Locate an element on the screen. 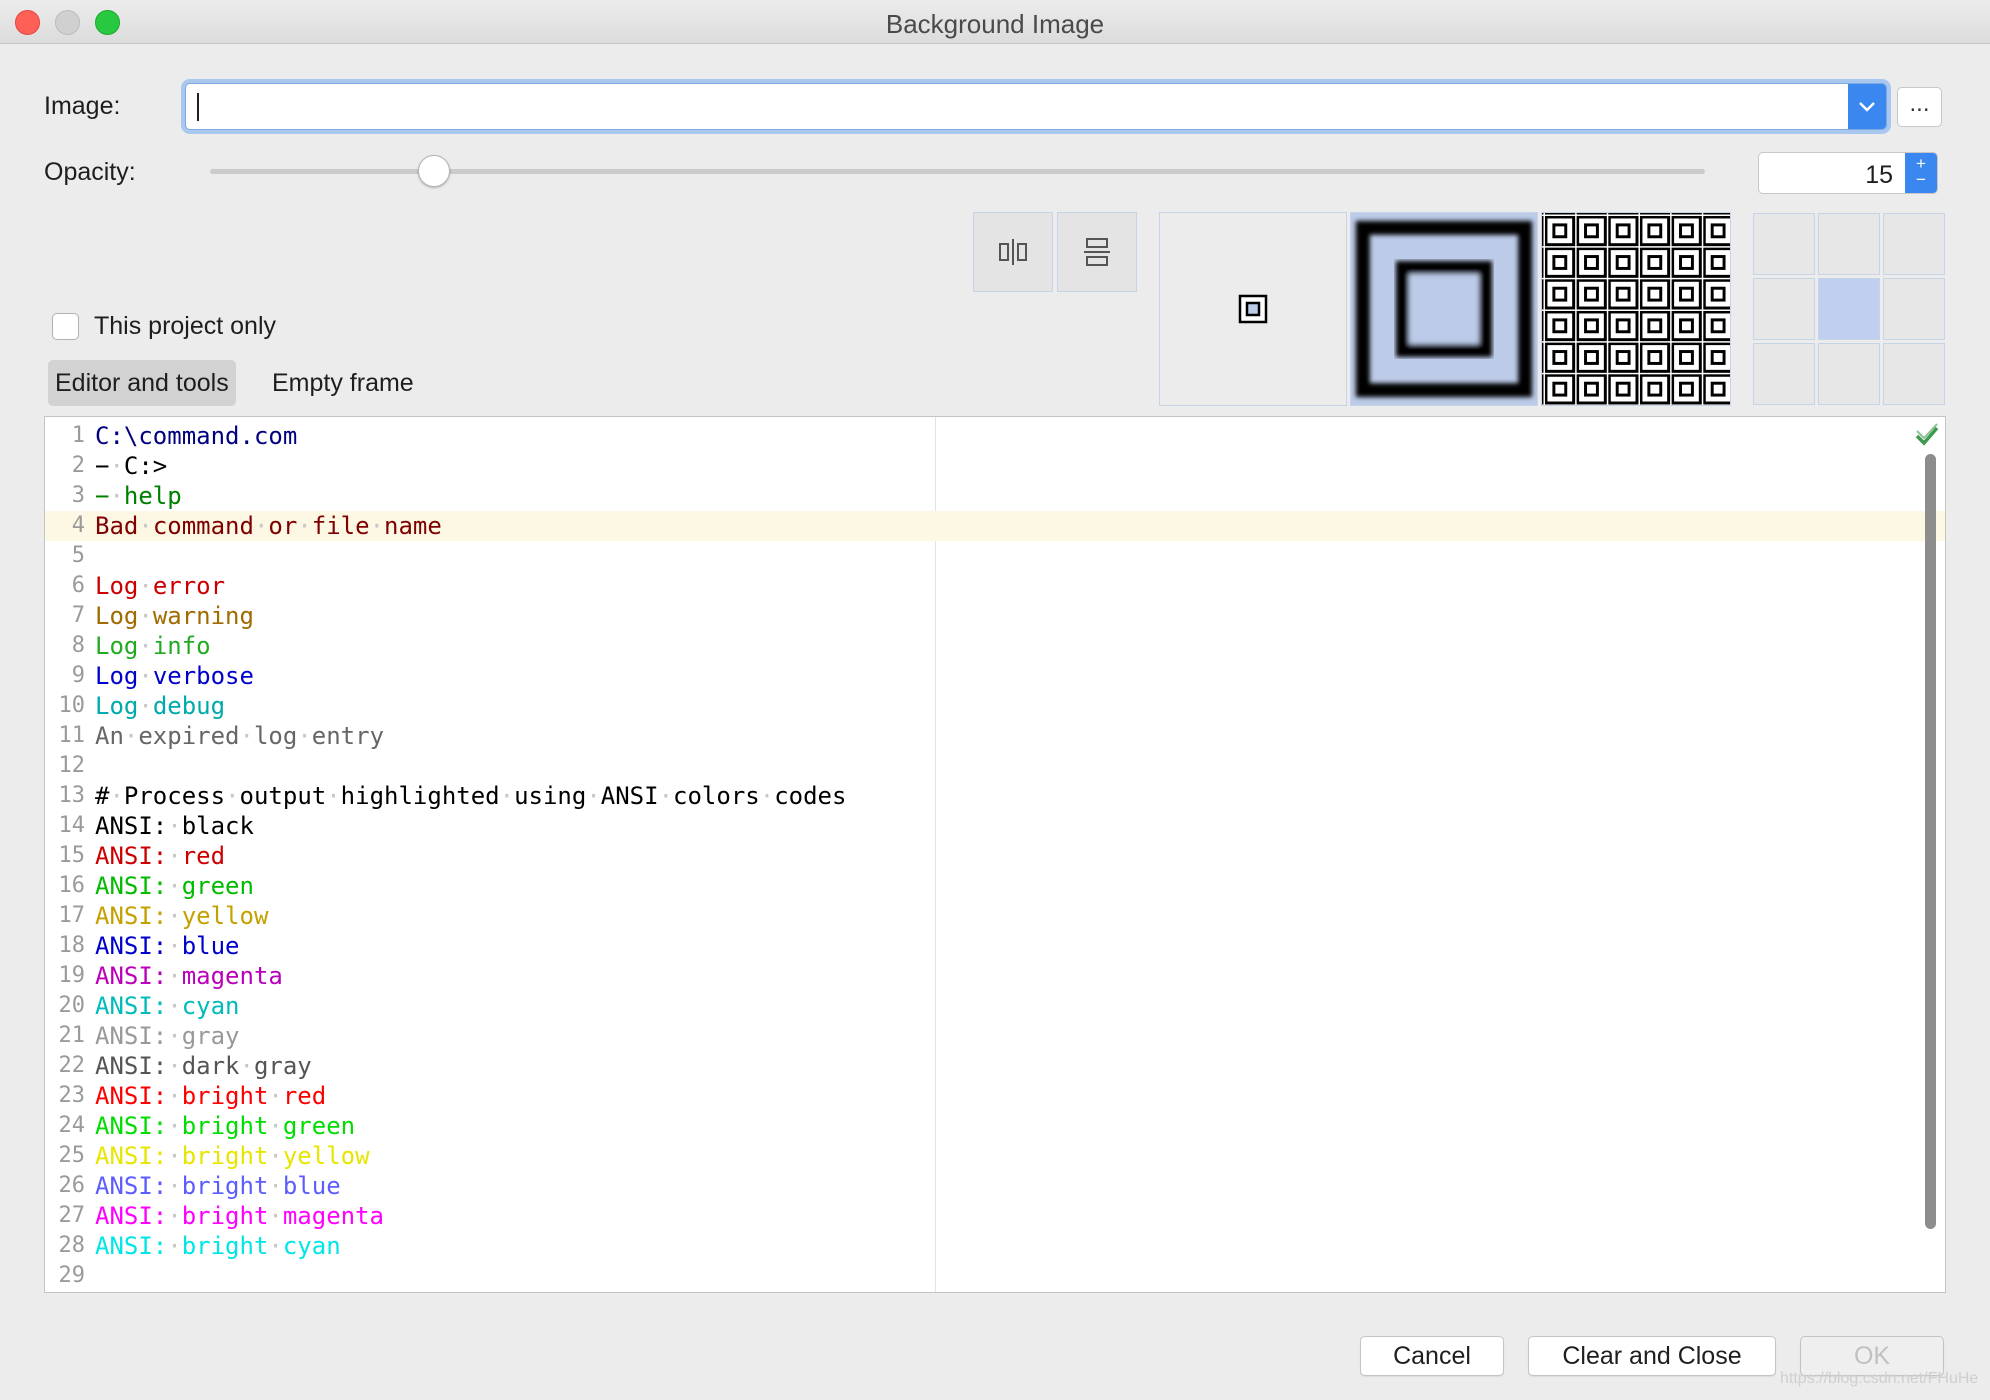 The width and height of the screenshot is (1990, 1400). flip-vertical-icon is located at coordinates (1097, 252).